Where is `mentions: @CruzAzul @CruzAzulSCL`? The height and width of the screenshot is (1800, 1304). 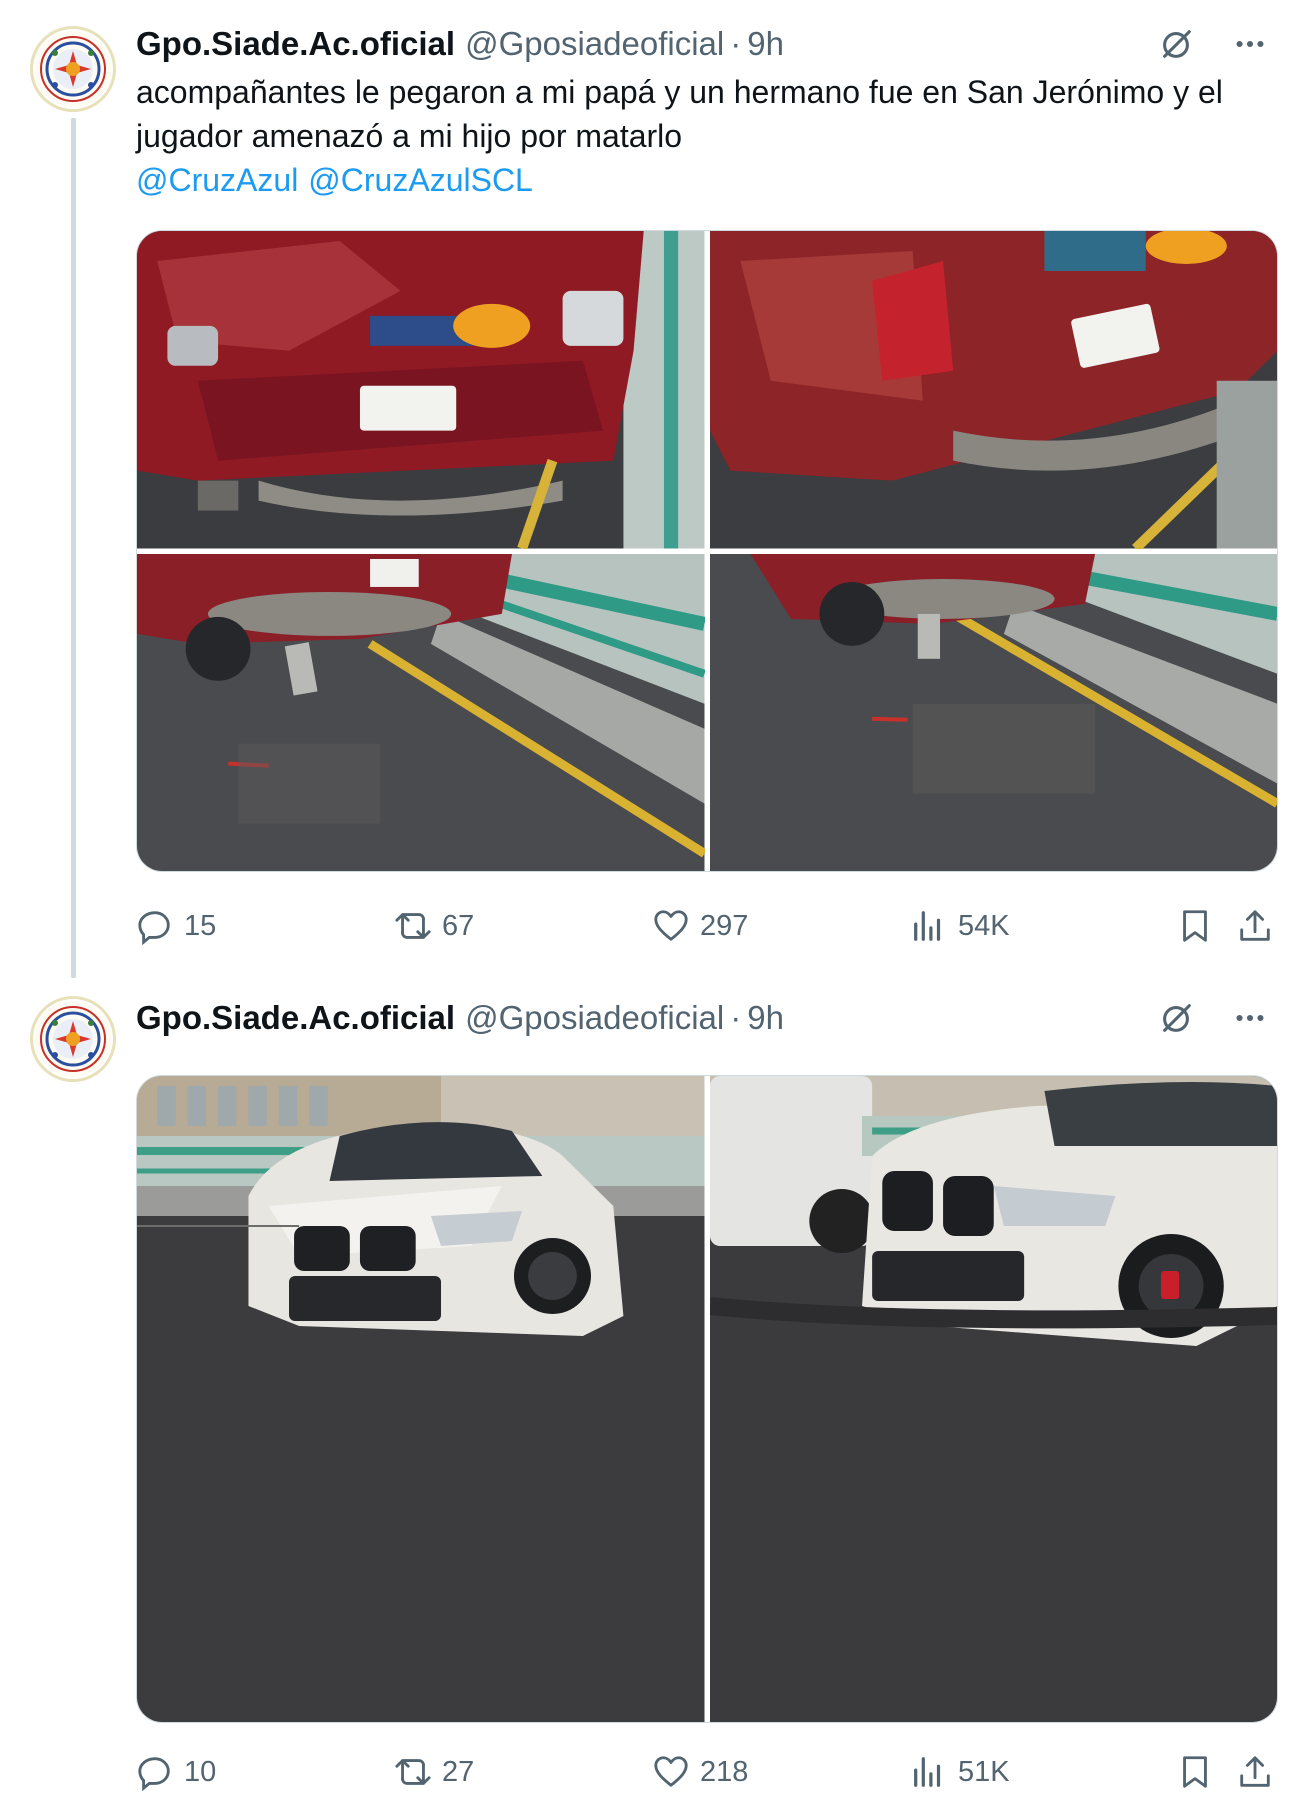 mentions: @CruzAzul @CruzAzulSCL is located at coordinates (706, 180).